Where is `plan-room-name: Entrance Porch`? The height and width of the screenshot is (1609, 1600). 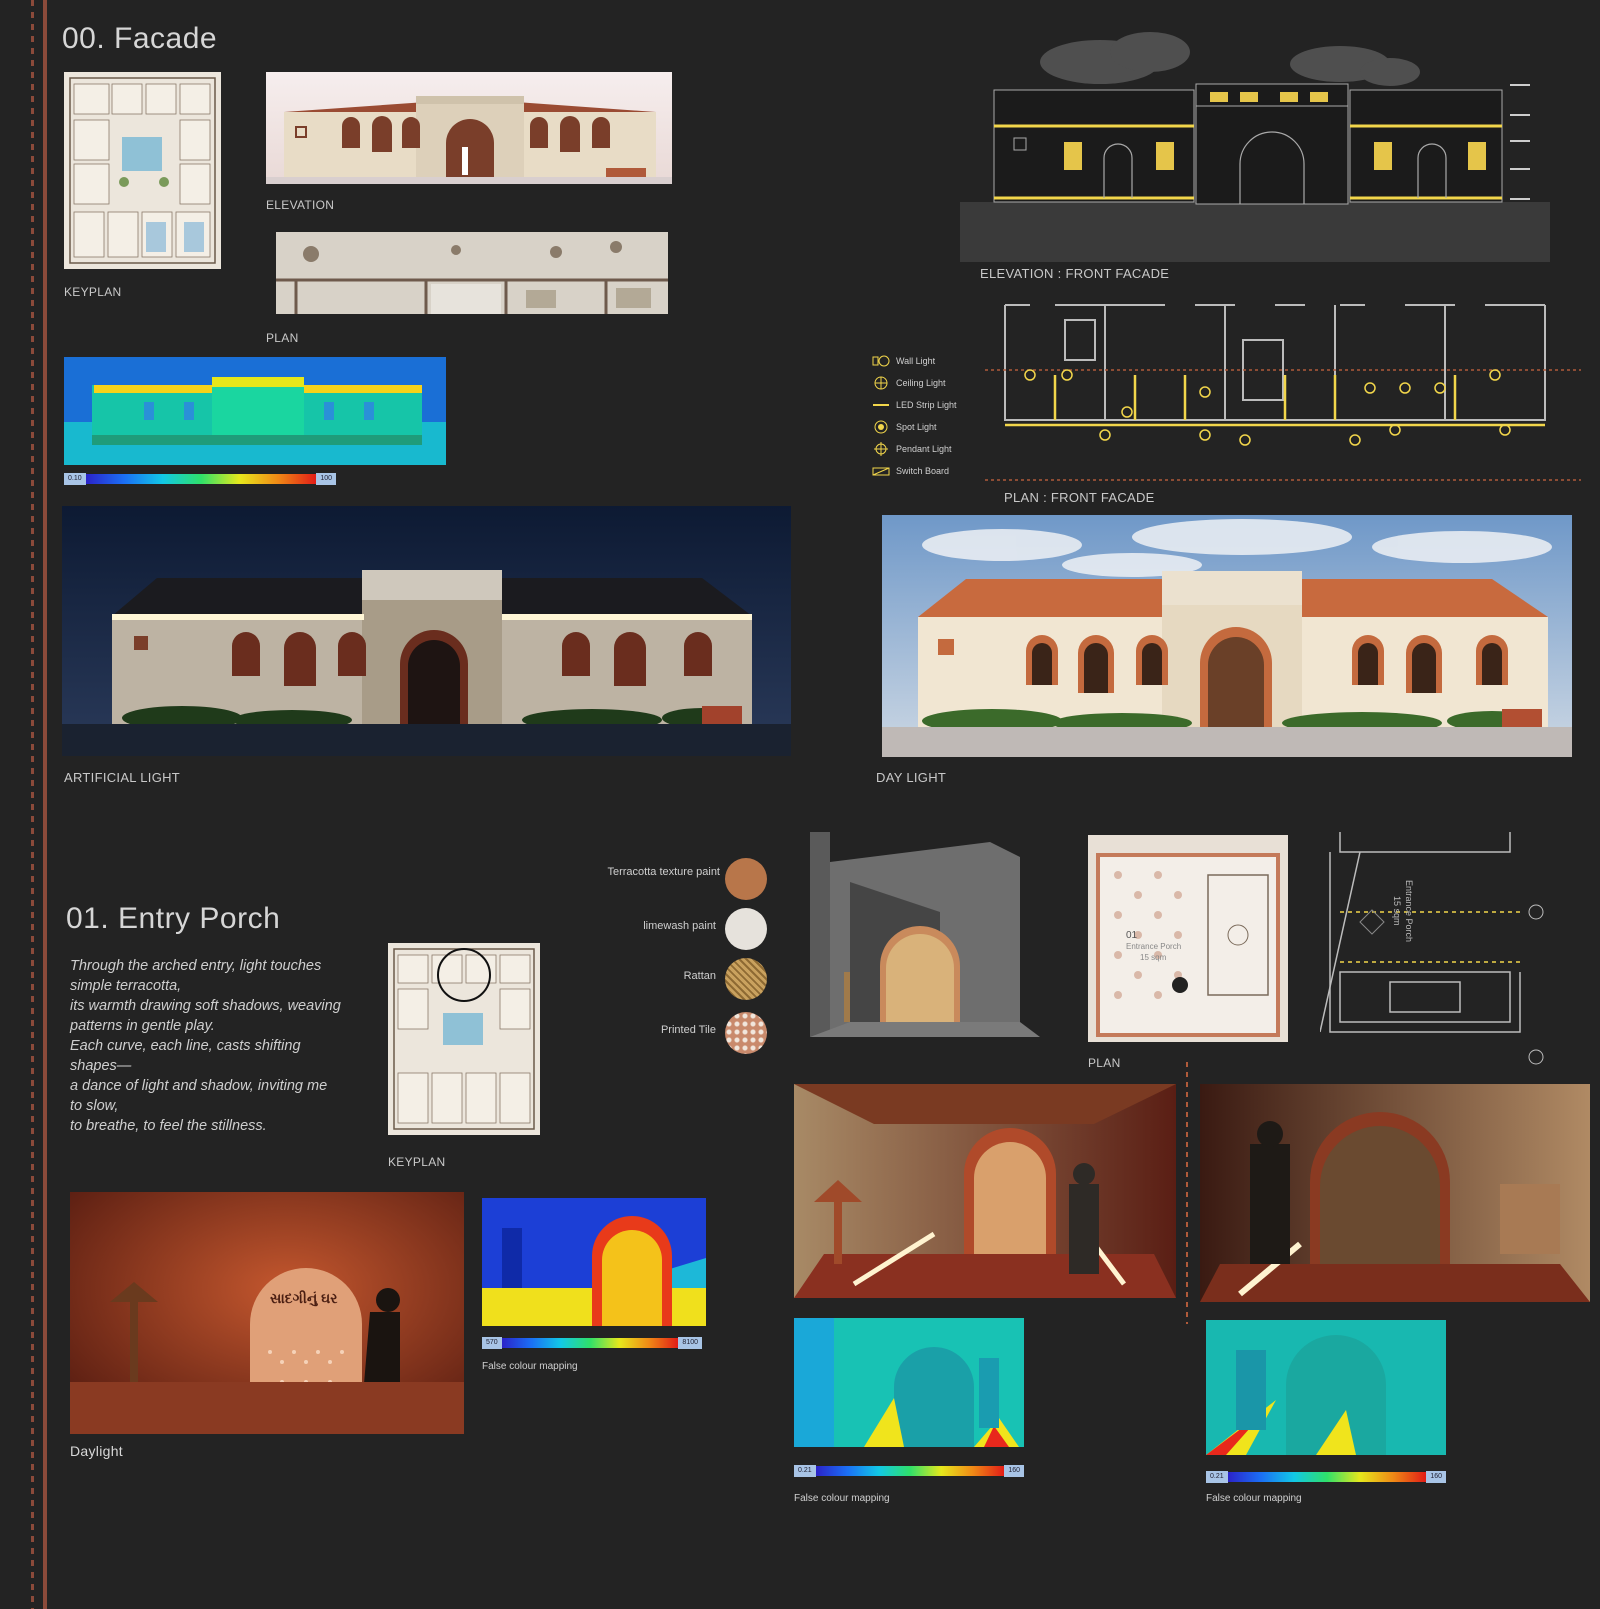 plan-room-name: Entrance Porch is located at coordinates (1154, 946).